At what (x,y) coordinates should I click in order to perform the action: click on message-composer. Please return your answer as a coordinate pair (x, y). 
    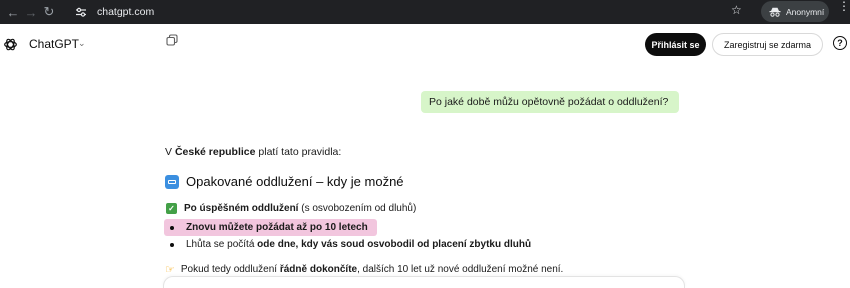
    Looking at the image, I should click on (424, 282).